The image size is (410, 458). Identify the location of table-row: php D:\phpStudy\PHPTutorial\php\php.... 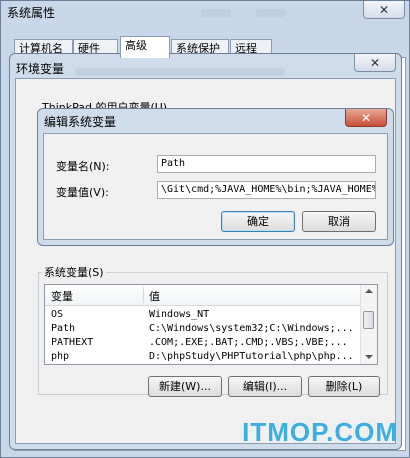
(203, 357).